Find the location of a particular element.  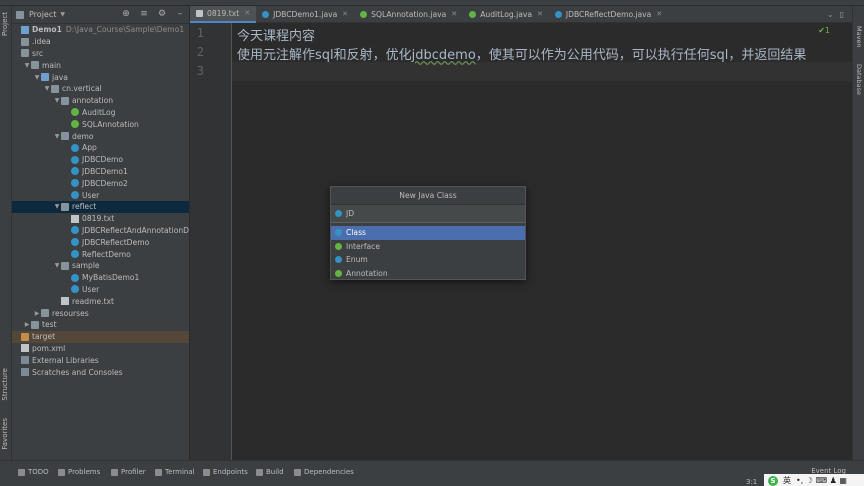

favorites-tool-button: Favorites is located at coordinates (5, 434).